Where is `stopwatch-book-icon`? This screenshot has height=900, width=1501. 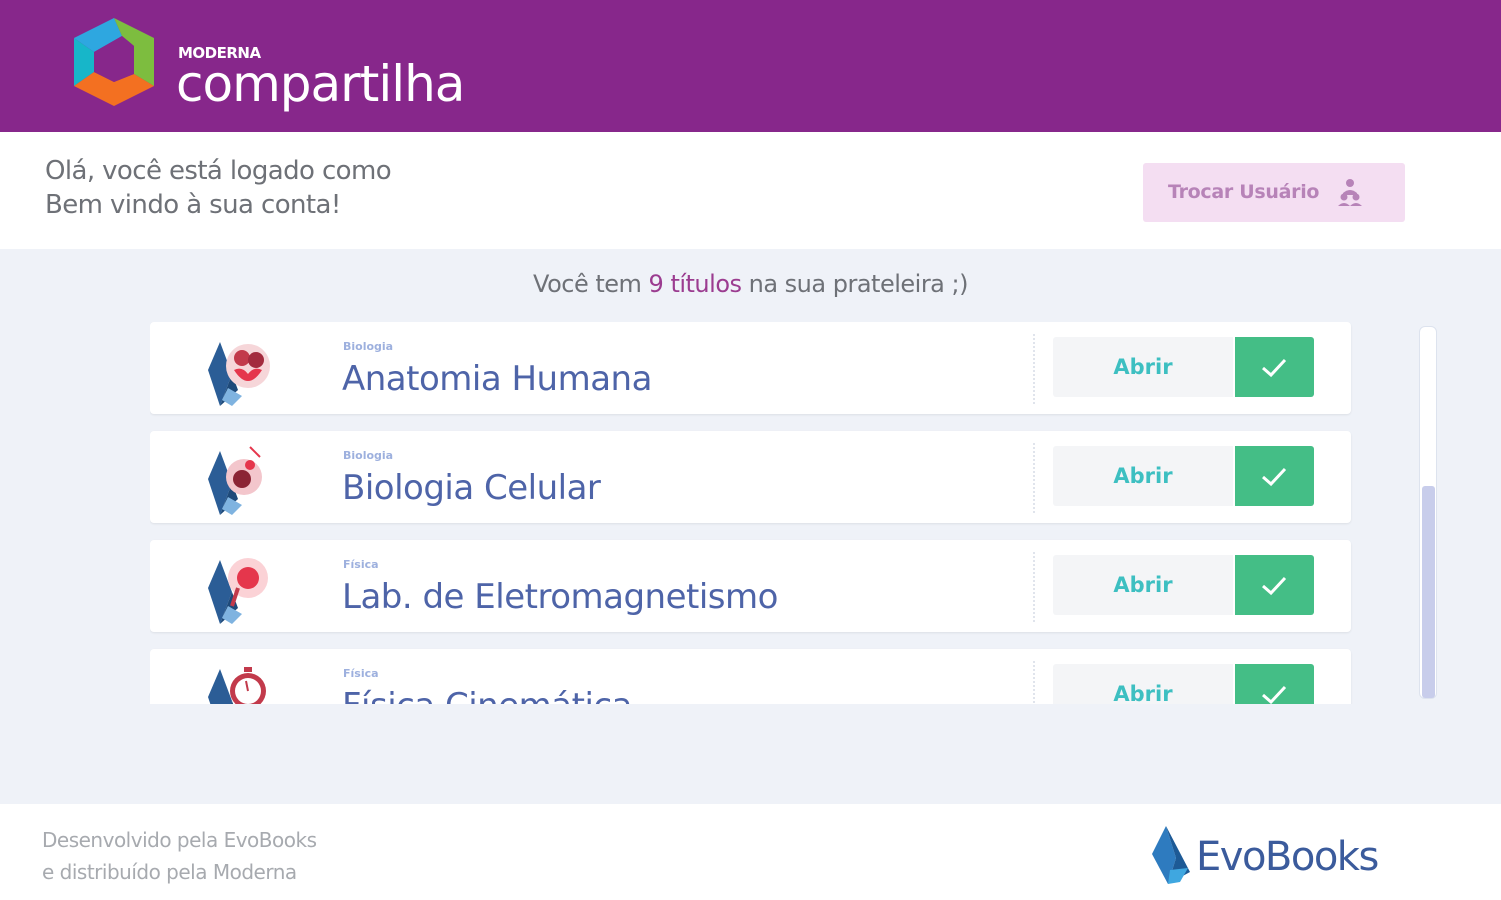 stopwatch-book-icon is located at coordinates (237, 685).